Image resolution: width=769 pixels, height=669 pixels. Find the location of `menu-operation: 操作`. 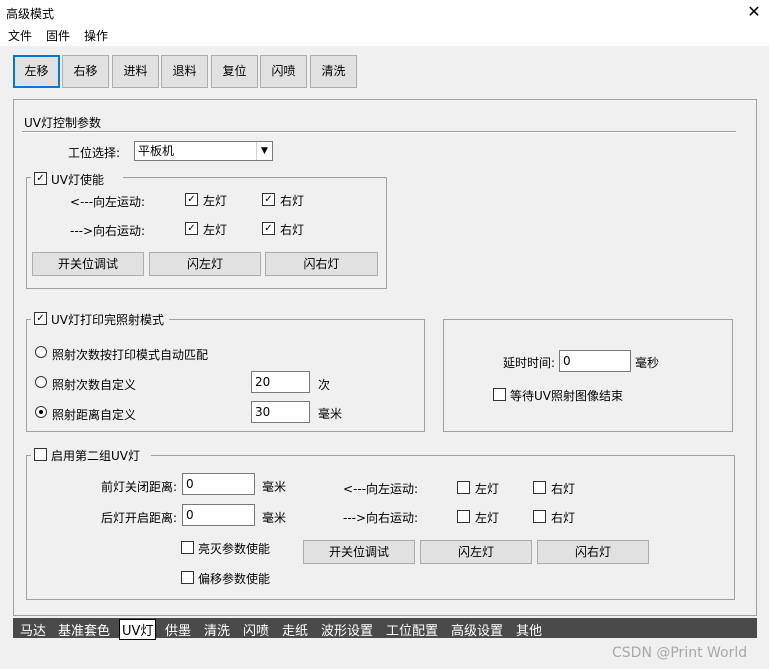

menu-operation: 操作 is located at coordinates (96, 35).